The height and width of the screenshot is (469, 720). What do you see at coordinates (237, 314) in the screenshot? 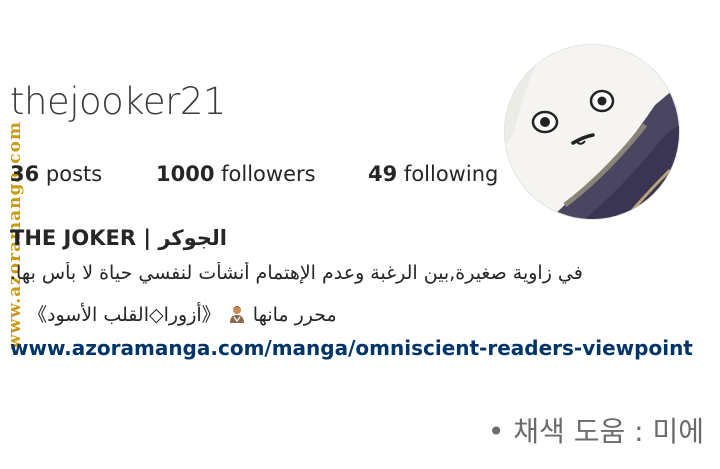
I see `person-emoji-icon` at bounding box center [237, 314].